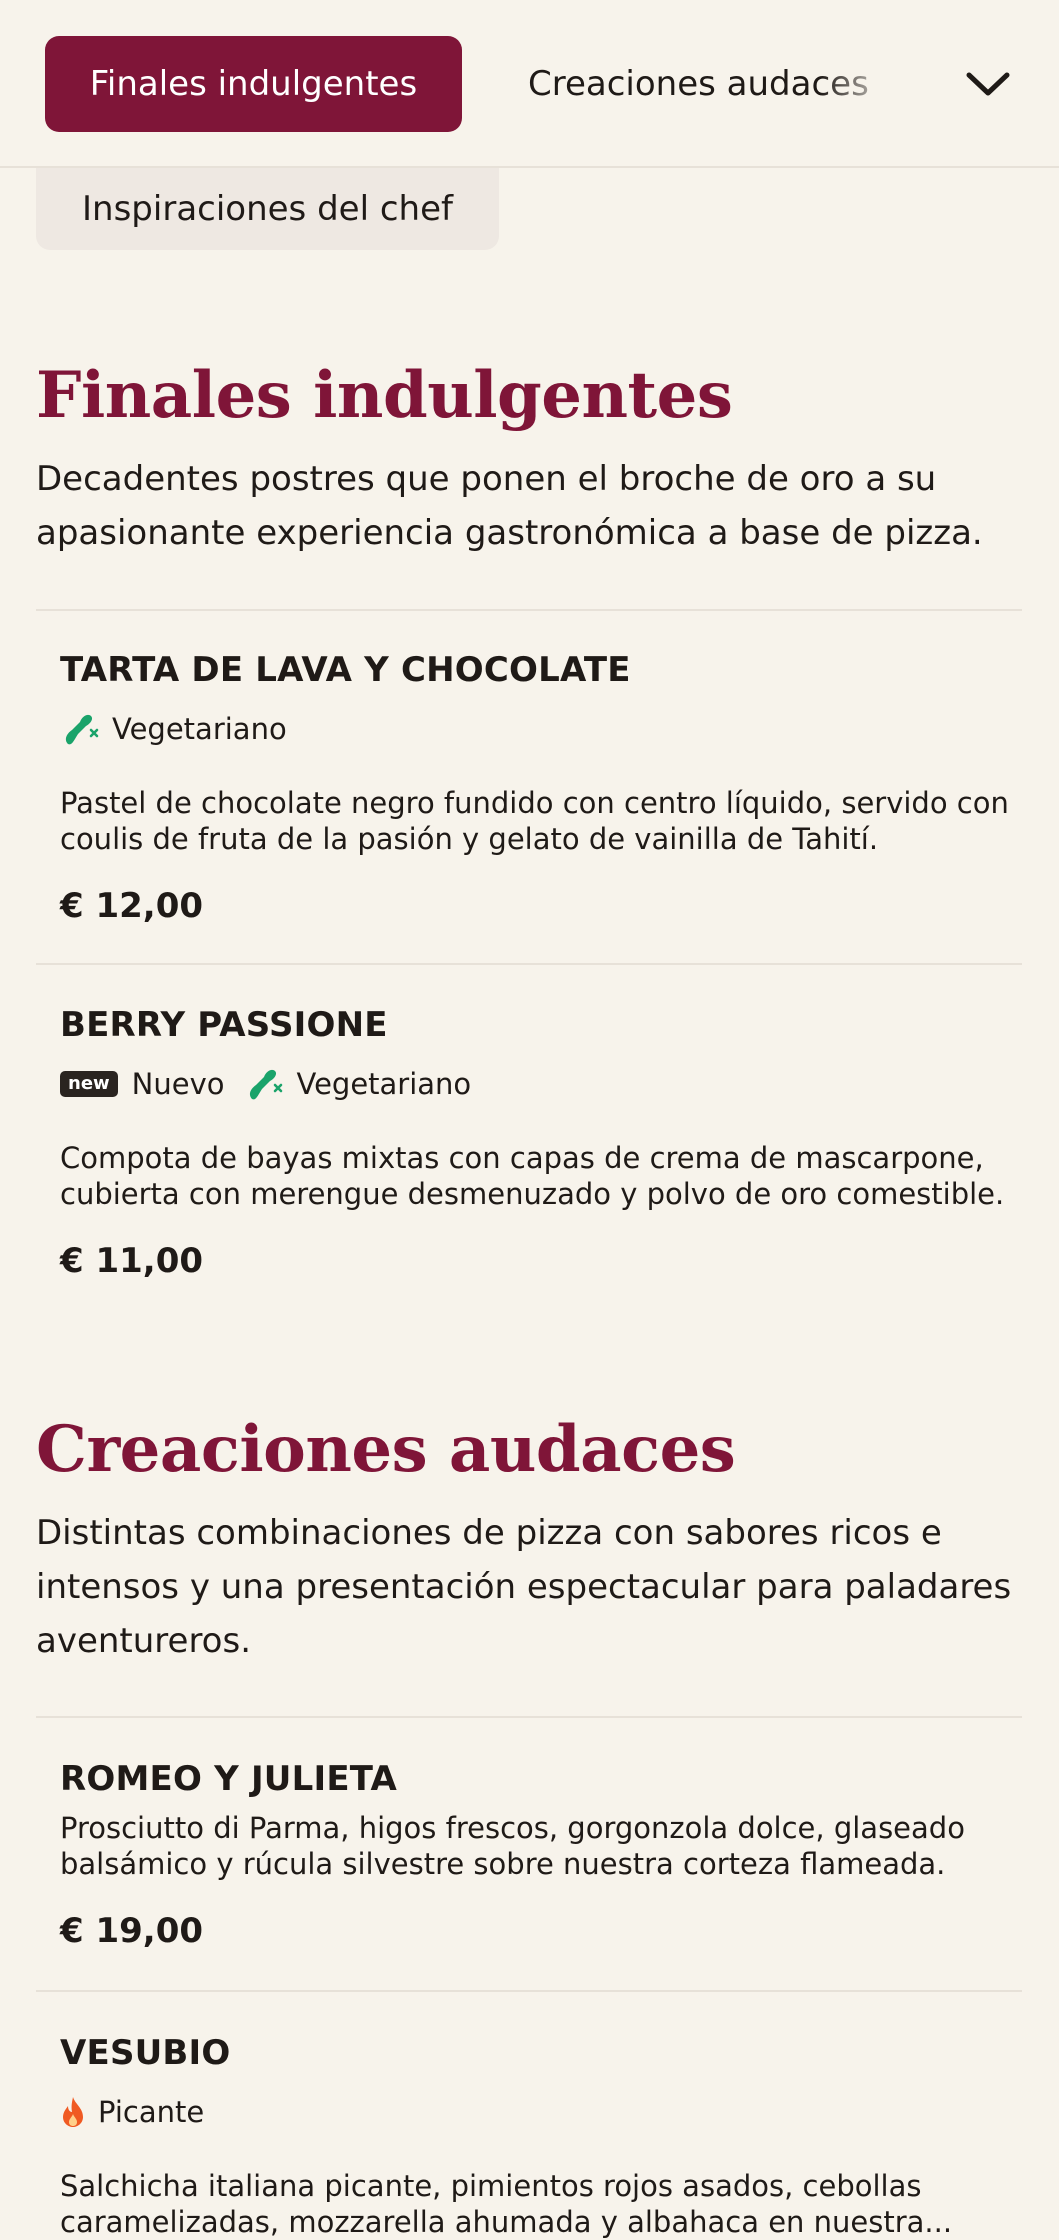 This screenshot has height=2240, width=1059. Describe the element at coordinates (132, 1931) in the screenshot. I see `item-price: € 19,00` at that location.